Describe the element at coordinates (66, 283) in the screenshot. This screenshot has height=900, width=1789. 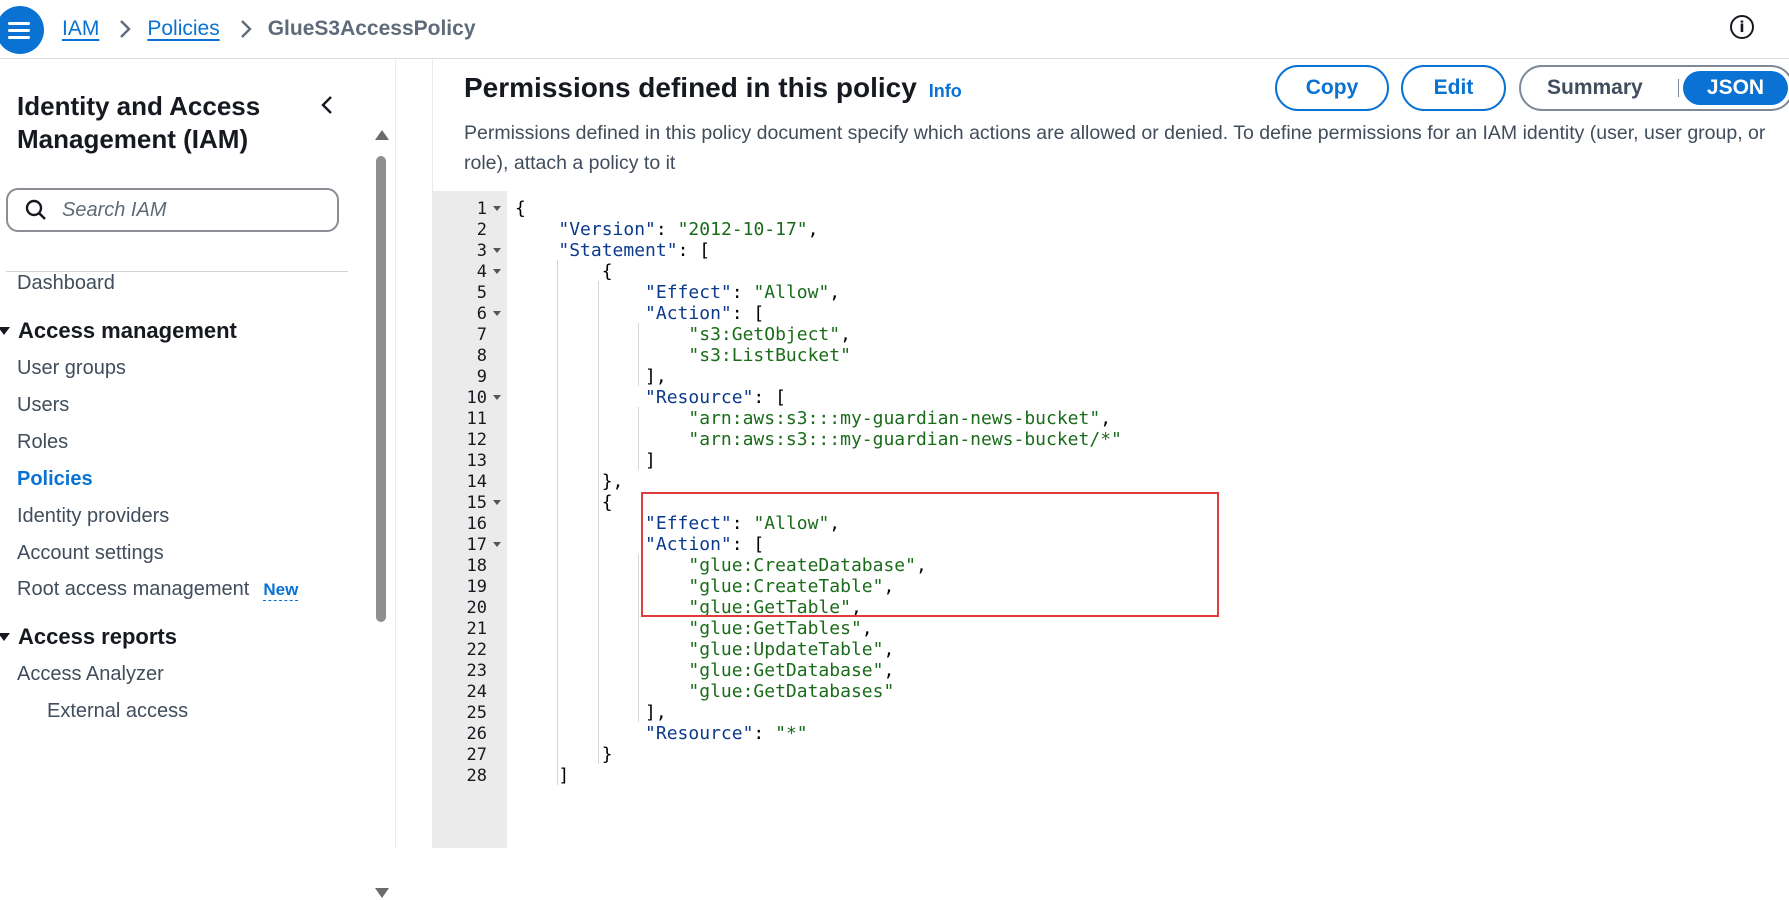
I see `sidebar-item-dashboard: Dashboard` at that location.